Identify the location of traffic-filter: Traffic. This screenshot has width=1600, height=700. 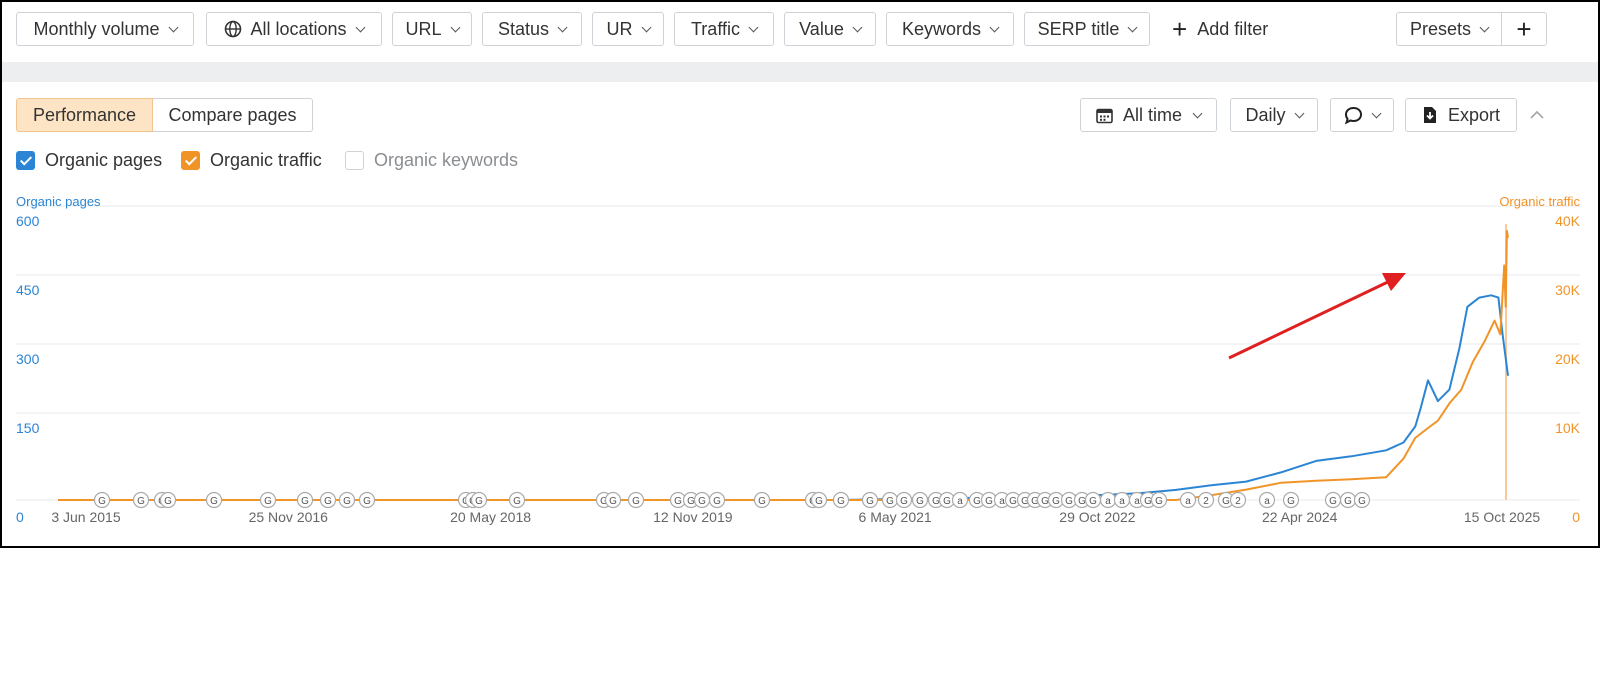
(724, 29).